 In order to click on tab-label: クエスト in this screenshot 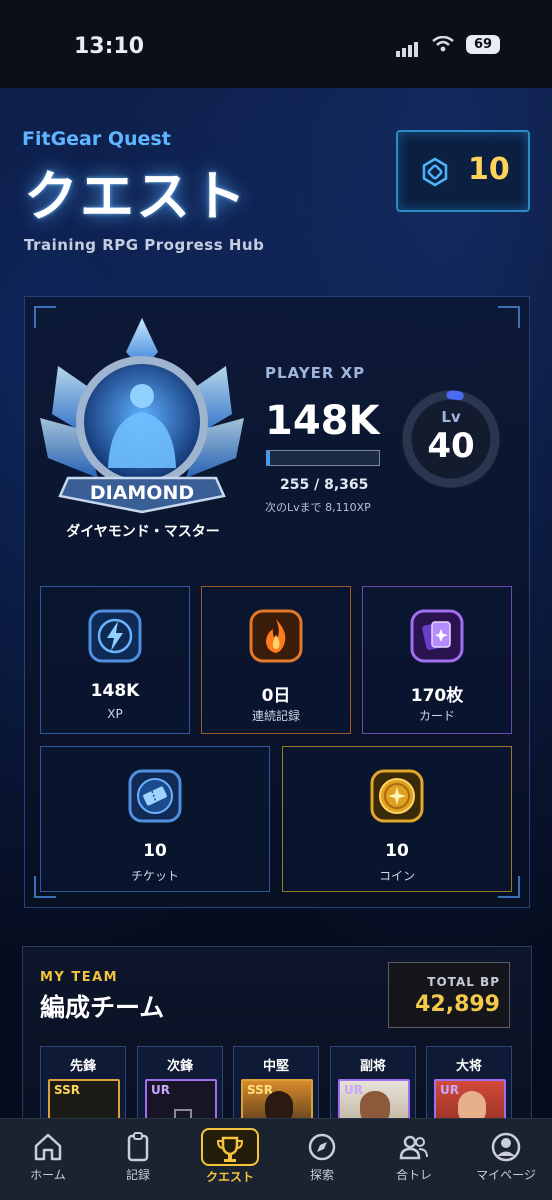, I will do `click(229, 1177)`.